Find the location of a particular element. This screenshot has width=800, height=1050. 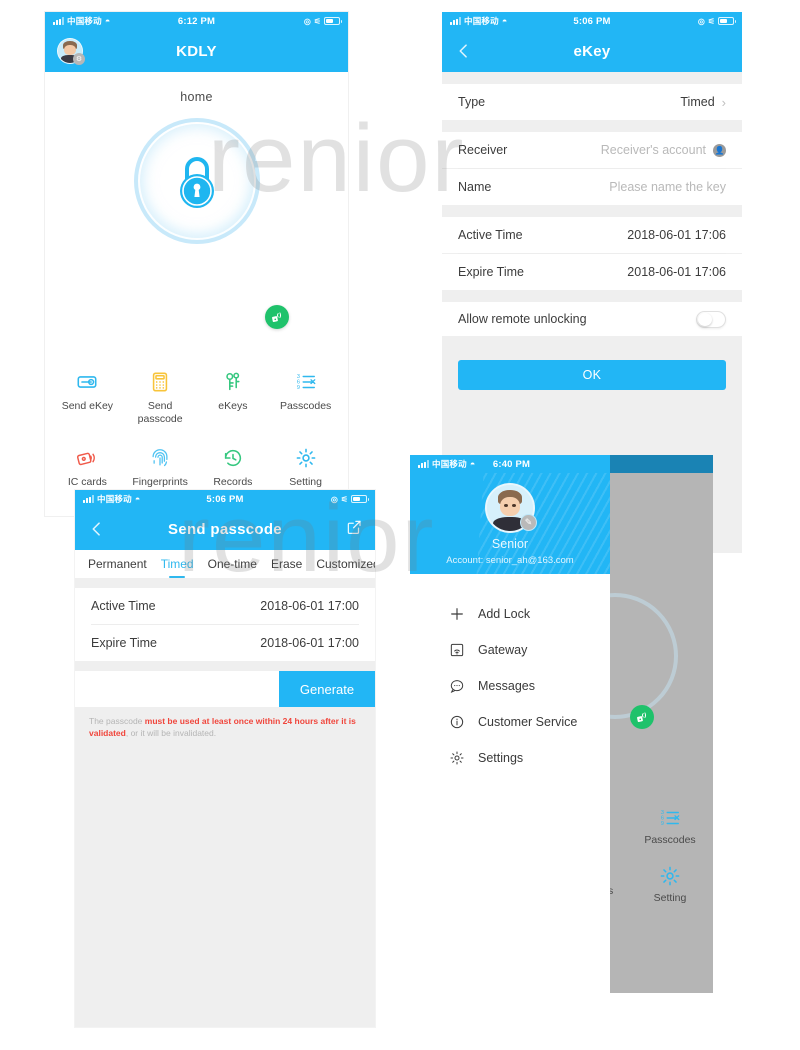

unlock-button is located at coordinates (196, 181).